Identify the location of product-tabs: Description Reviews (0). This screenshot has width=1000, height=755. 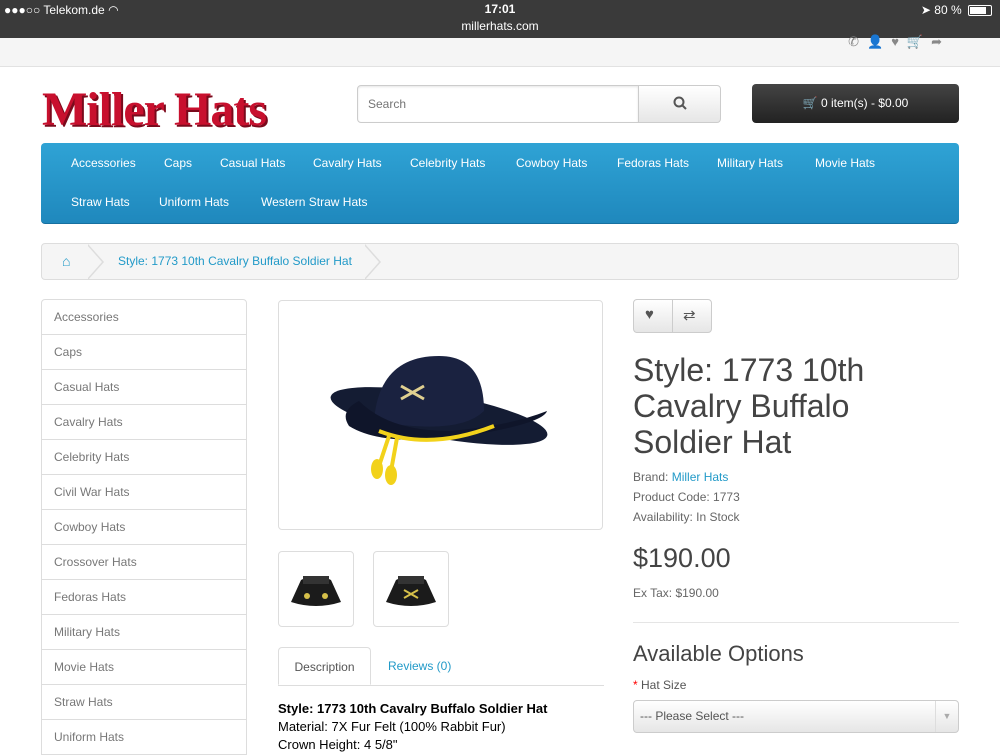
(441, 666).